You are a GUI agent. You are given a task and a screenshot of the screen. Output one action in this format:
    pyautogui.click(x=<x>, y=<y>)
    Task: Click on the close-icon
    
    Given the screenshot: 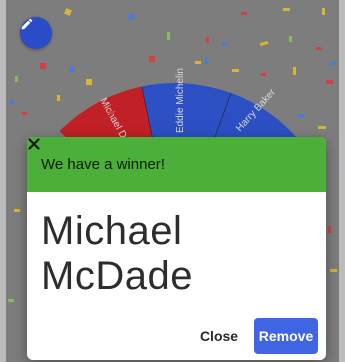 What is the action you would take?
    pyautogui.click(x=34, y=144)
    